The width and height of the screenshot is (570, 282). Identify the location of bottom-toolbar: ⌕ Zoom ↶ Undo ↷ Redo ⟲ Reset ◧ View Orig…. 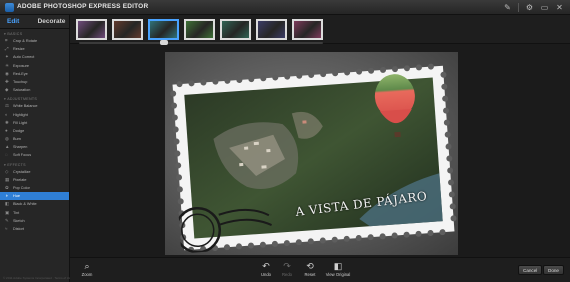
(320, 269).